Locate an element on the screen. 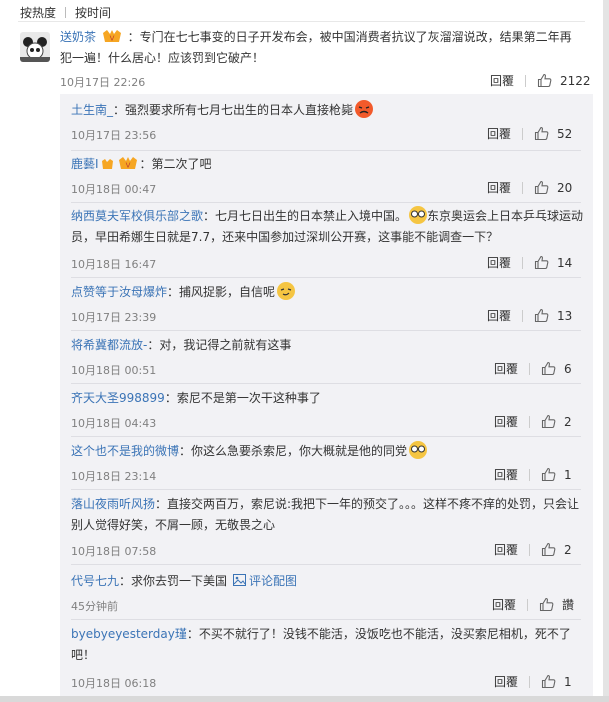  reply-text: 点赞等于汝母爆炸：捕风捉影，自信呢 is located at coordinates (328, 292).